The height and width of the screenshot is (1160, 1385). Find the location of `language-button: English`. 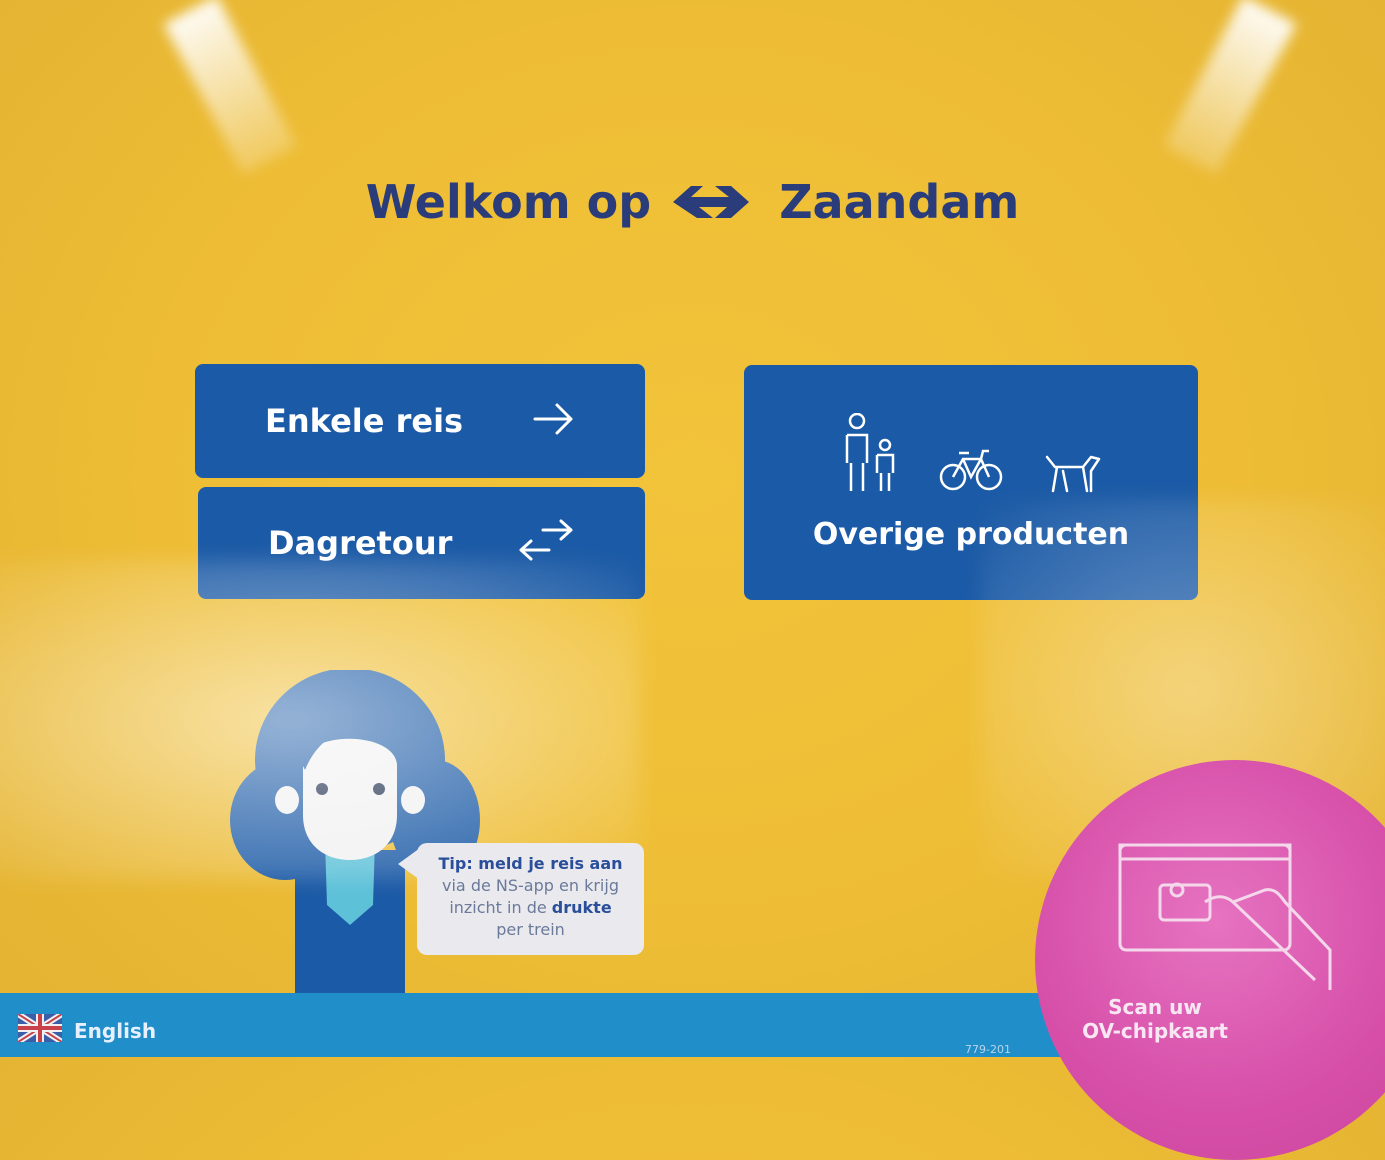

language-button: English is located at coordinates (86, 1029).